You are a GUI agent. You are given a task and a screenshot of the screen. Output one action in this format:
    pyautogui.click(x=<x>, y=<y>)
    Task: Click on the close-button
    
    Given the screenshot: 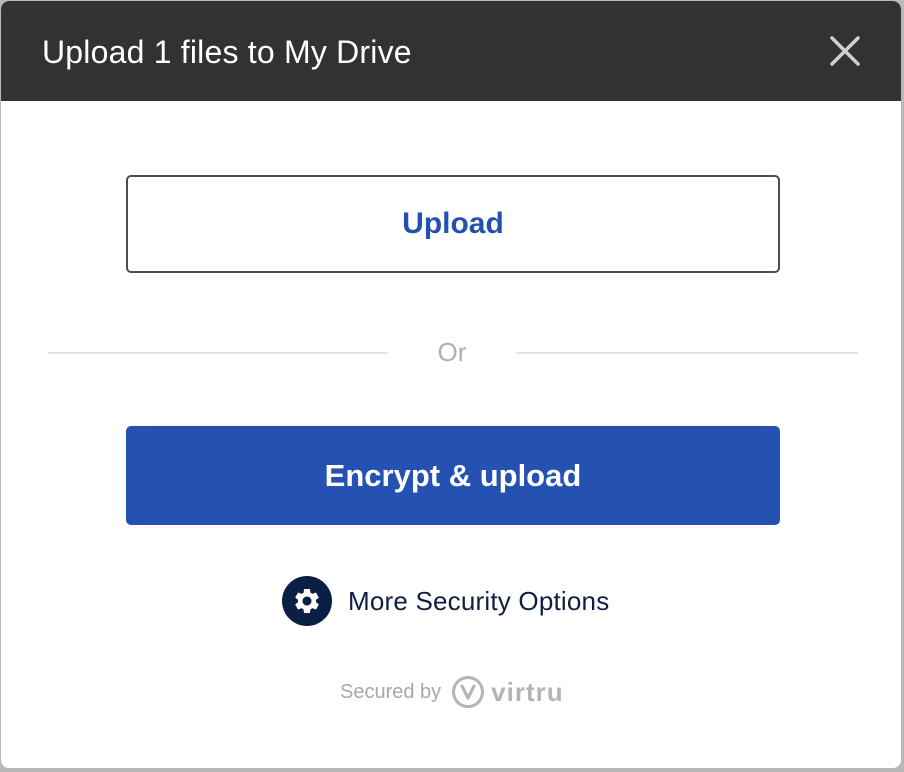 What is the action you would take?
    pyautogui.click(x=845, y=51)
    